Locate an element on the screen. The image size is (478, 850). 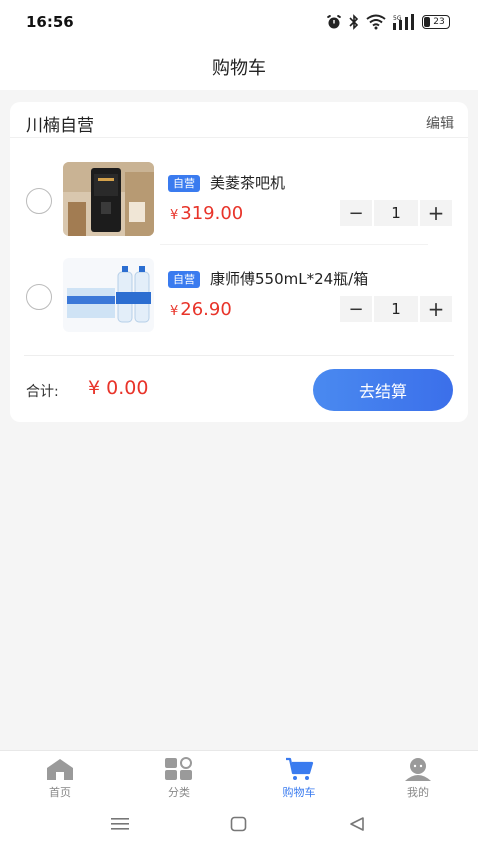
water-bottles-image is located at coordinates (108, 295).